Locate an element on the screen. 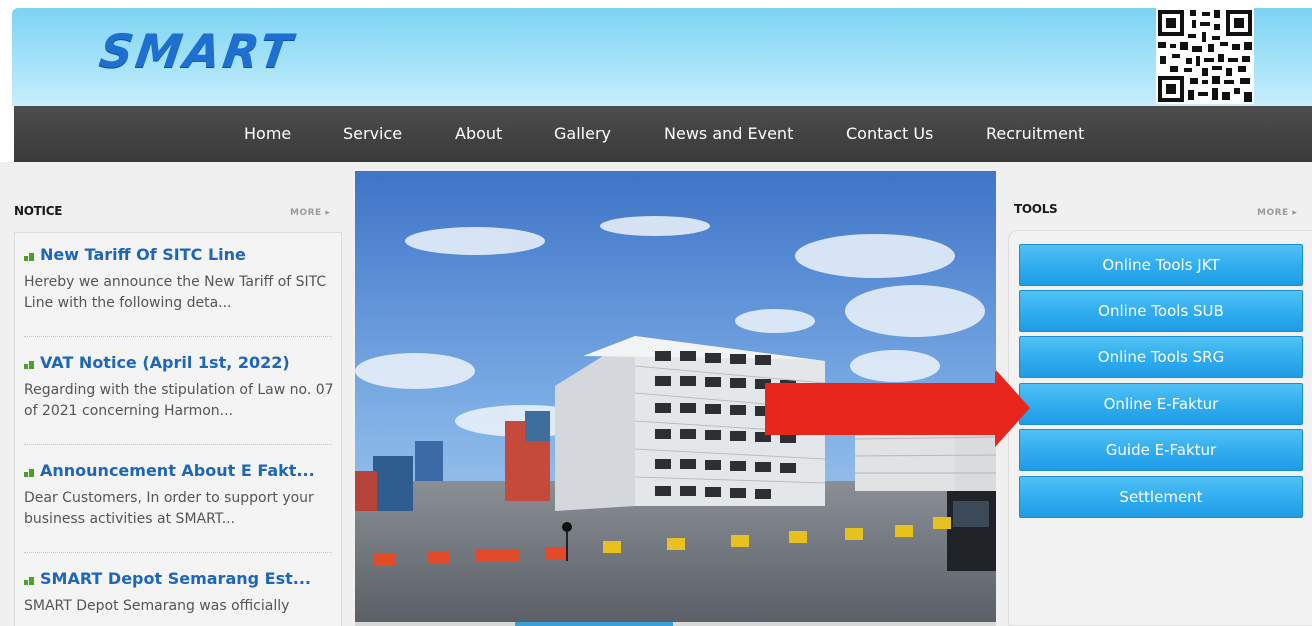 The width and height of the screenshot is (1312, 626). nav-home: Home is located at coordinates (267, 133).